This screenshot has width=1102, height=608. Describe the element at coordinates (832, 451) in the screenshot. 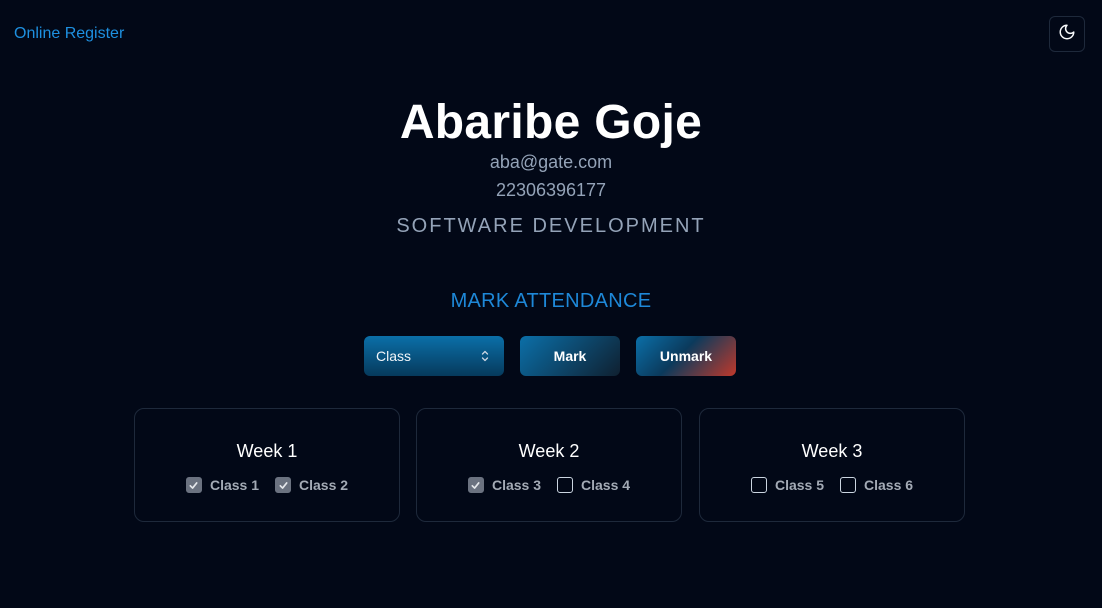

I see `week-title: Week 3` at that location.